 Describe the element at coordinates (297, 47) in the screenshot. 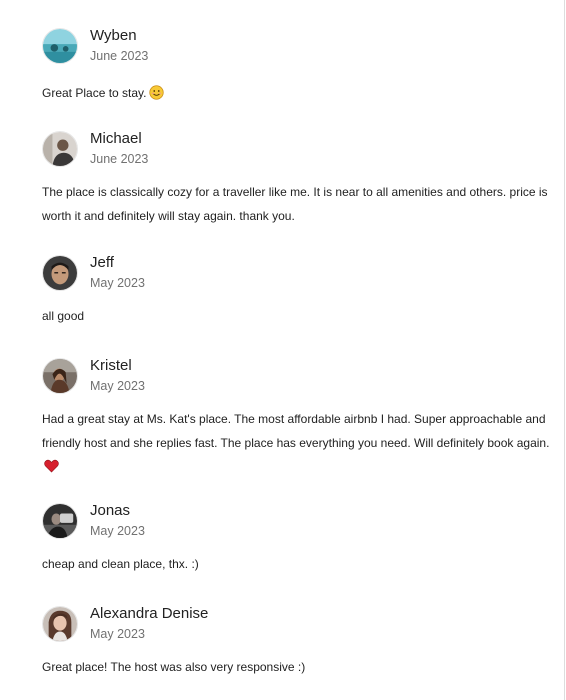

I see `review-header: Wyben June 2023` at that location.